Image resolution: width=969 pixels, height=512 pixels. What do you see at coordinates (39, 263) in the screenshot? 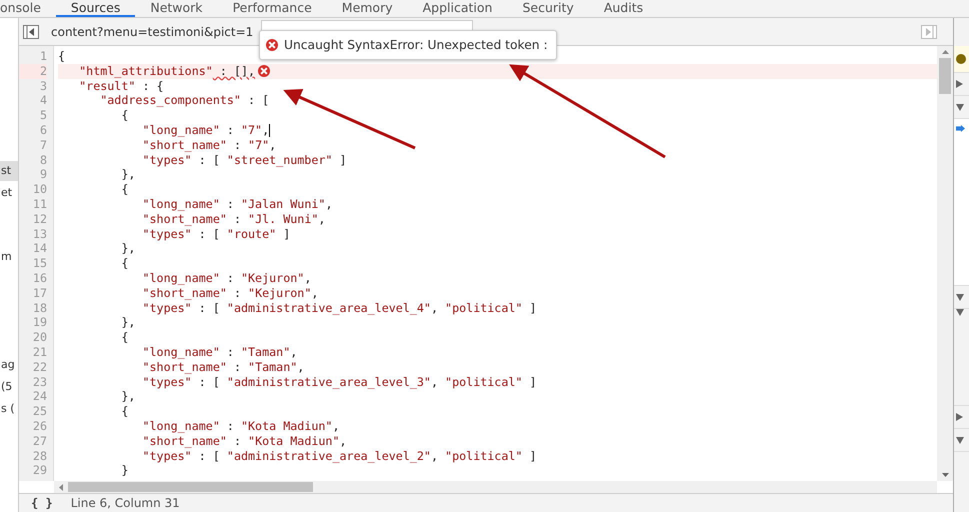
I see `line-number: 15` at bounding box center [39, 263].